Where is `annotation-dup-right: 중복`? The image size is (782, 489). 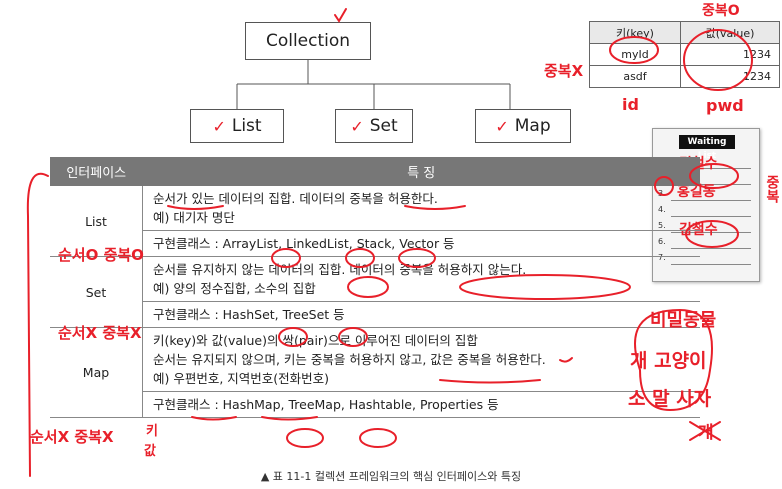 annotation-dup-right: 중복 is located at coordinates (772, 189).